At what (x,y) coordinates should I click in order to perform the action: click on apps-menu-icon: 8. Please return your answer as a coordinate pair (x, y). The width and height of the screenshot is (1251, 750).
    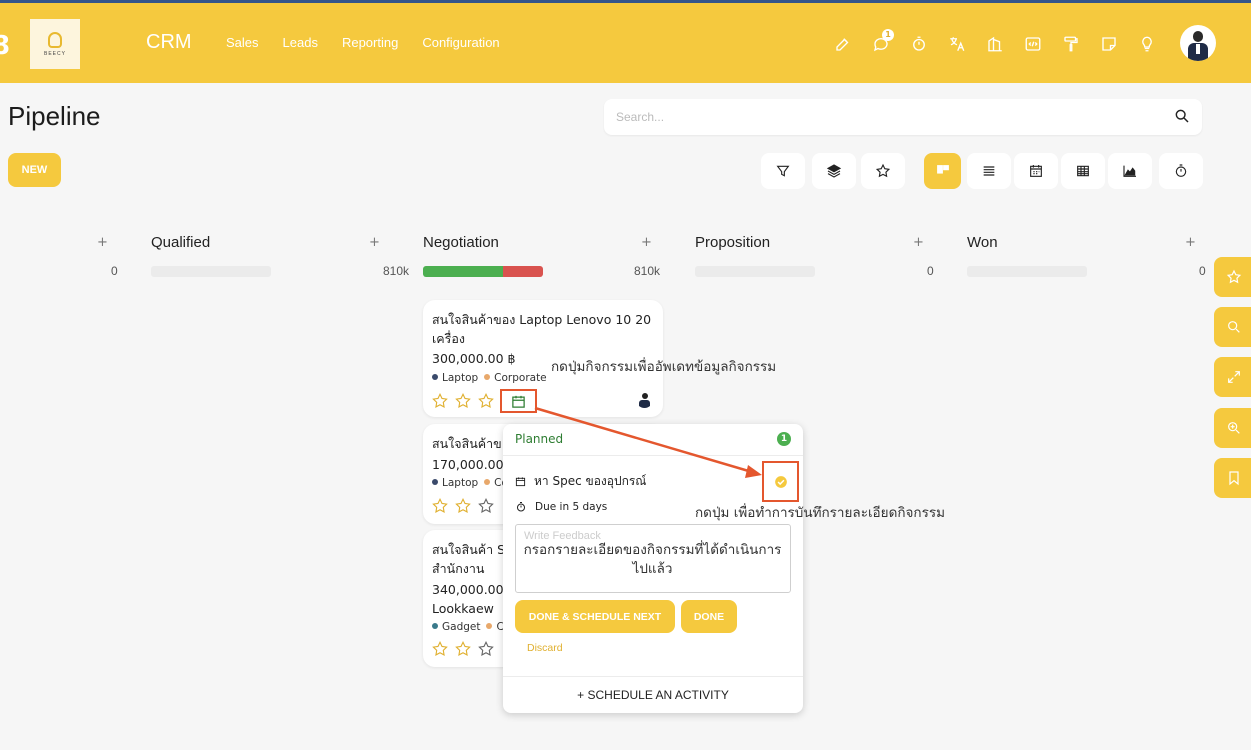
    Looking at the image, I should click on (5, 46).